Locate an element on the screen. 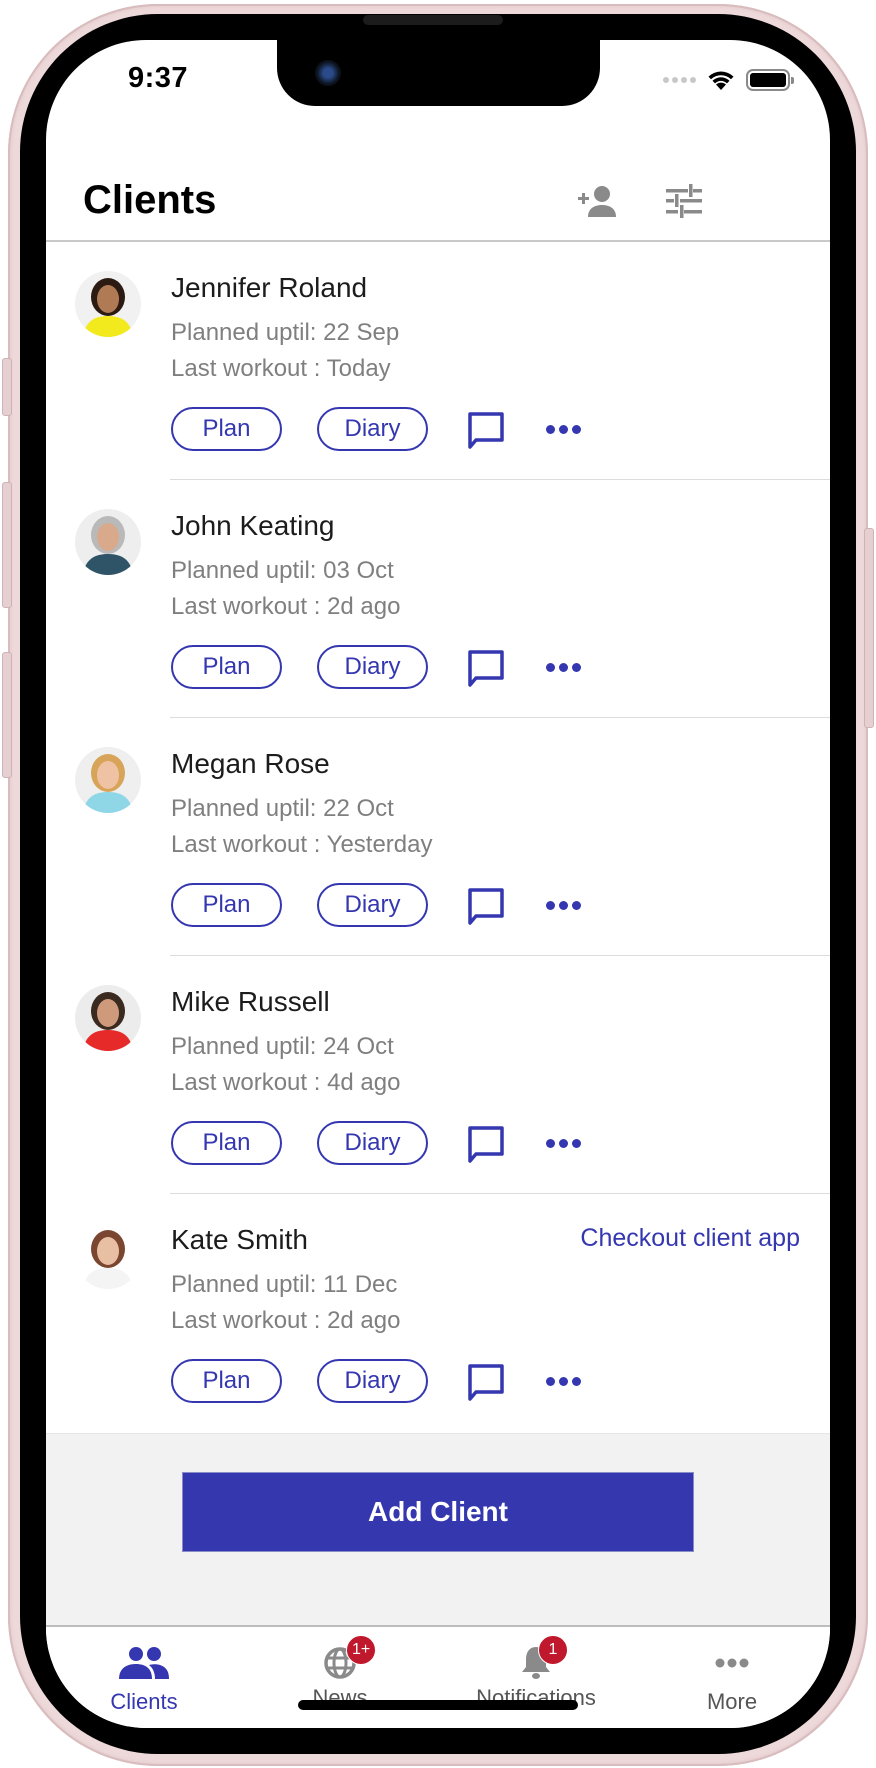 Image resolution: width=876 pixels, height=1768 pixels. checkout-client-app-link: Checkout client app is located at coordinates (690, 1238).